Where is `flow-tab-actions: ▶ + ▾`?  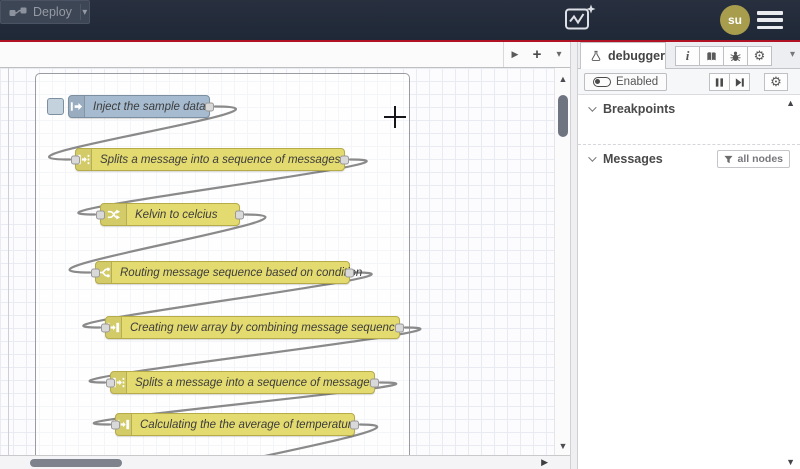 flow-tab-actions: ▶ + ▾ is located at coordinates (536, 54).